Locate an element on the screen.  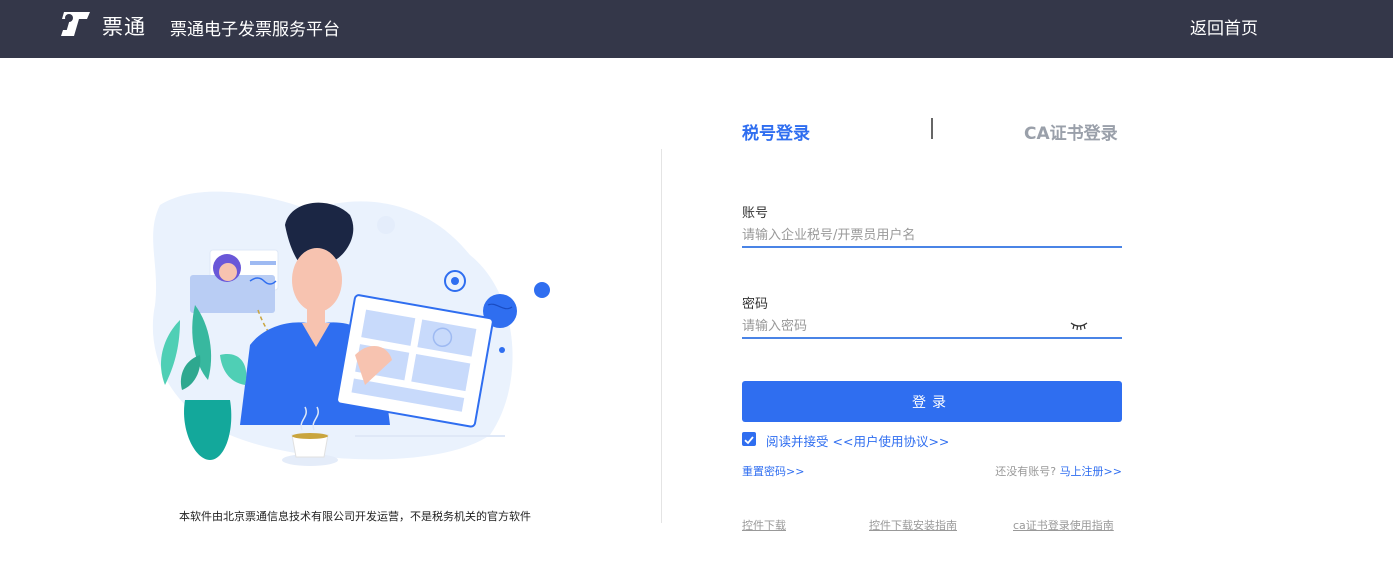
disclaimer-text: 本软件由北京票通信息技术有限公司开发运营，不是税务机关的官方软件 is located at coordinates (355, 516).